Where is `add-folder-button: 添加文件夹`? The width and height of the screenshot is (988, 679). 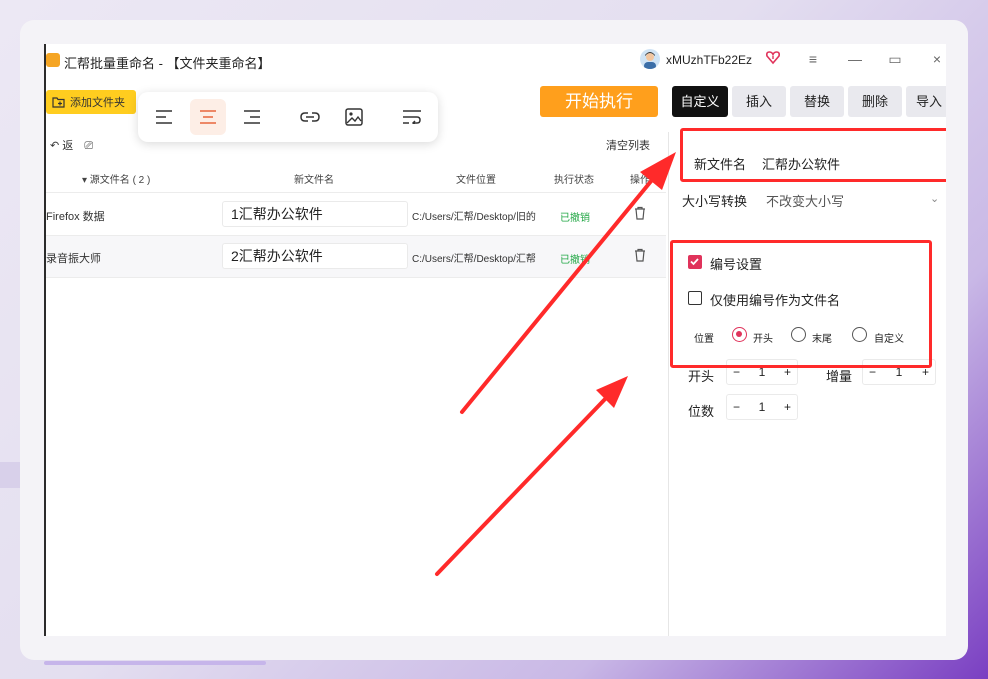
add-folder-button: 添加文件夹 is located at coordinates (91, 102).